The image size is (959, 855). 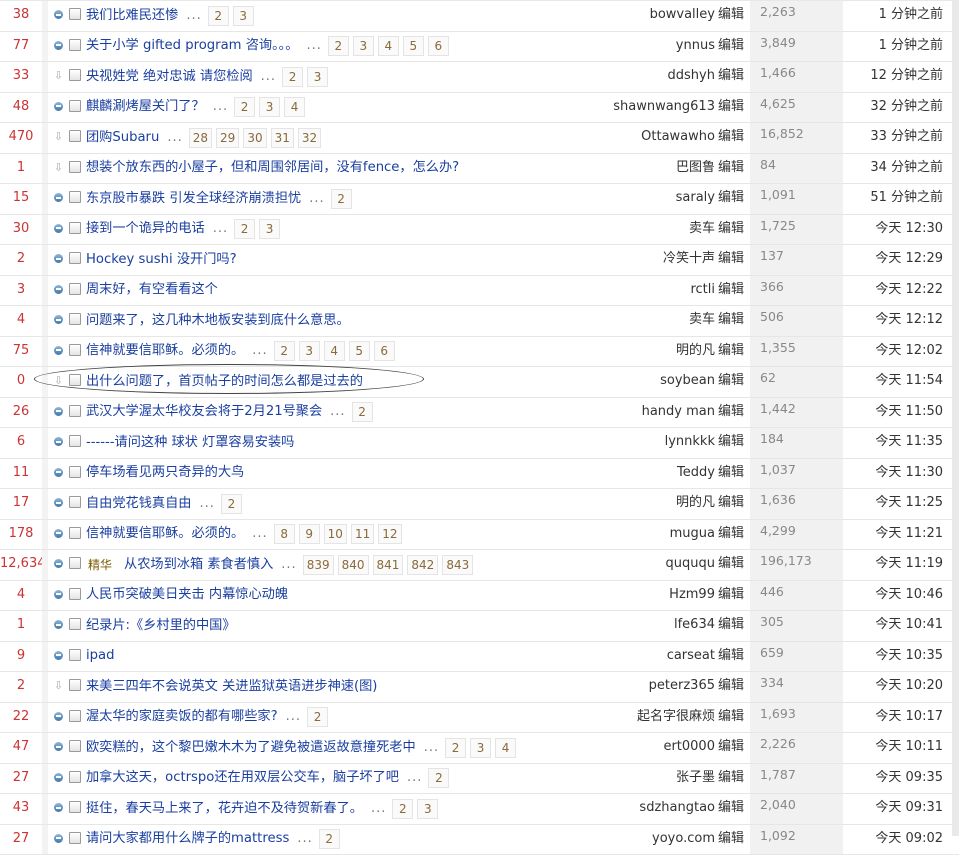 I want to click on author-name: lfe634, so click(x=694, y=624).